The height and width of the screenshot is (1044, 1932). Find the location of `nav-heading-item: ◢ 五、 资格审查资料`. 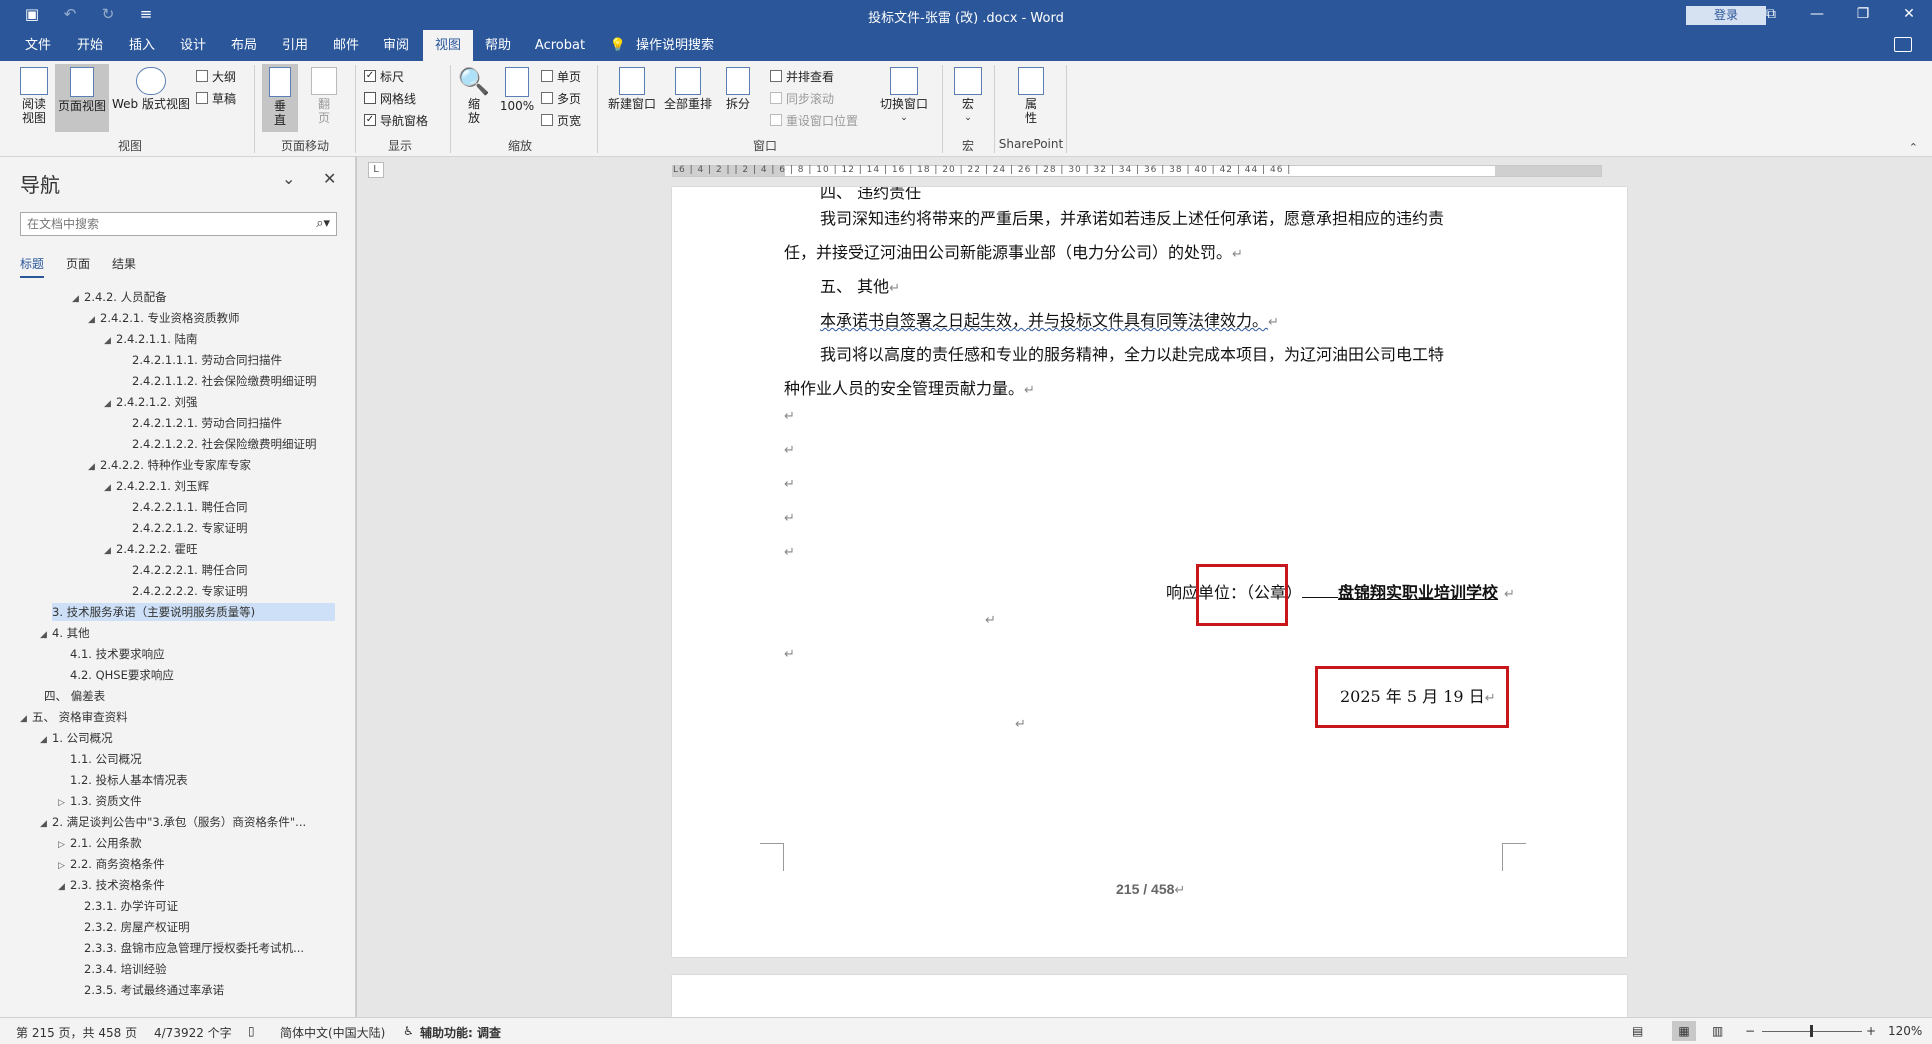

nav-heading-item: ◢ 五、 资格审查资料 is located at coordinates (74, 717).